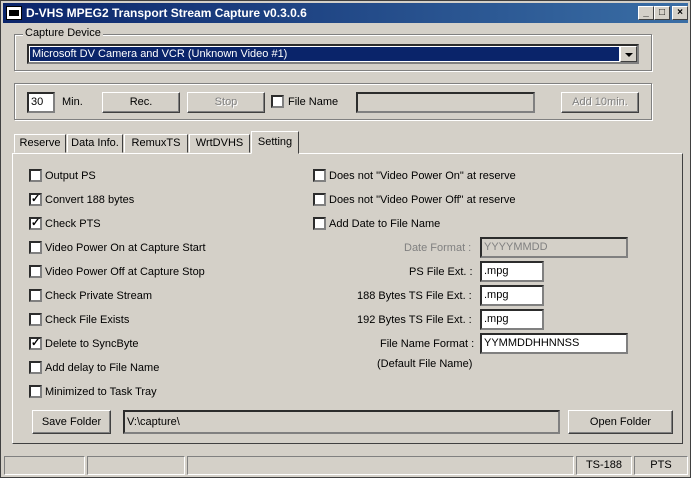 The image size is (691, 478). Describe the element at coordinates (512, 295) in the screenshot. I see `ts188-ext-input: .mpg` at that location.